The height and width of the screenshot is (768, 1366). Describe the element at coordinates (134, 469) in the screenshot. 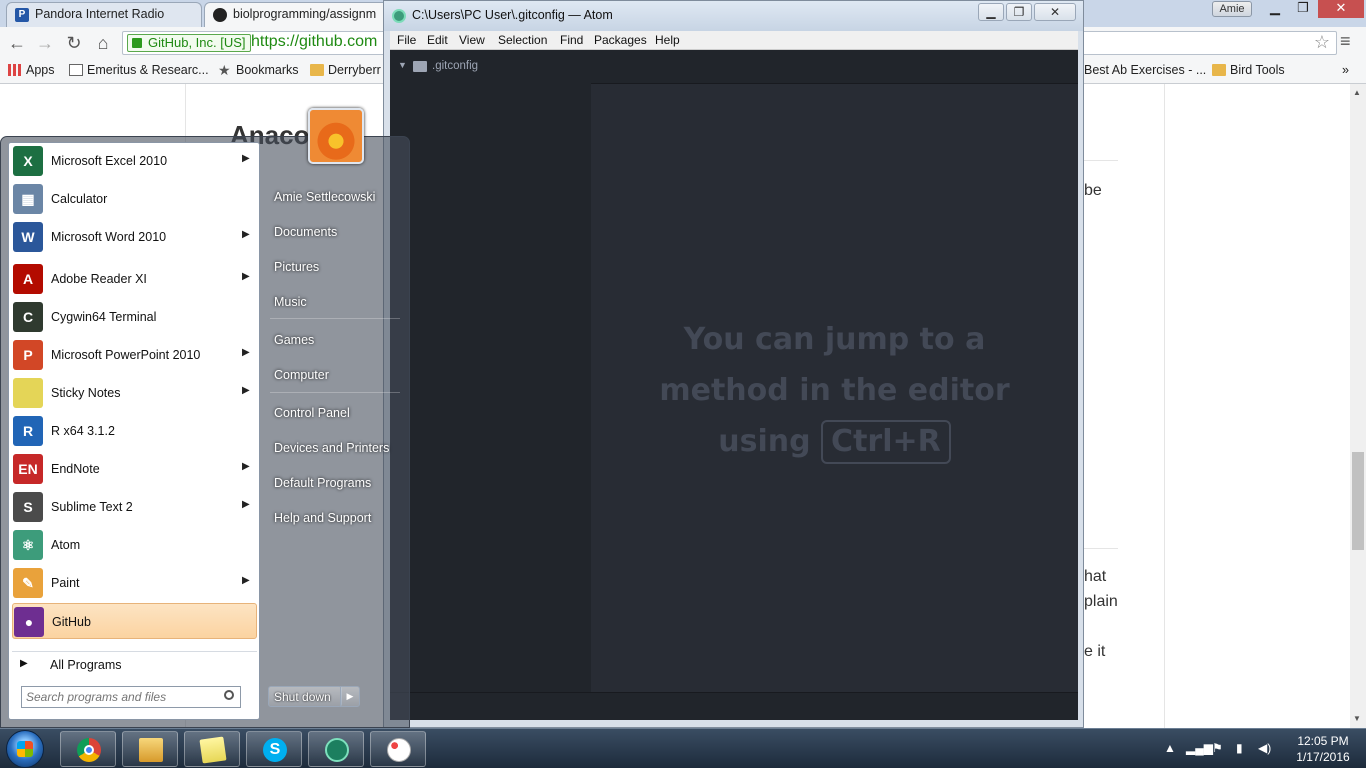

I see `program-endnote: EN EndNote ▶` at that location.